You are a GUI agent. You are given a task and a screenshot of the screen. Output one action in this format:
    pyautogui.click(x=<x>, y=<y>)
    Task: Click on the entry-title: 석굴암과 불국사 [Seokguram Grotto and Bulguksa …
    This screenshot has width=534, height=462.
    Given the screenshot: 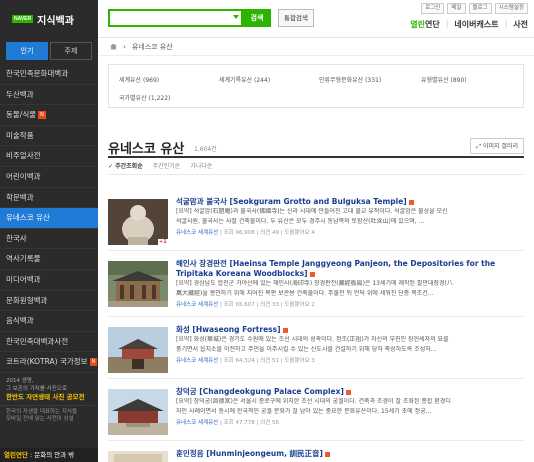 What is the action you would take?
    pyautogui.click(x=349, y=202)
    